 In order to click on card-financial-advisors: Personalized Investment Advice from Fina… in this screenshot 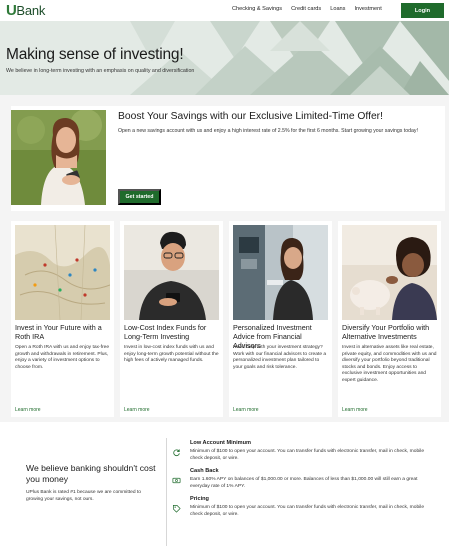, I will do `click(280, 319)`.